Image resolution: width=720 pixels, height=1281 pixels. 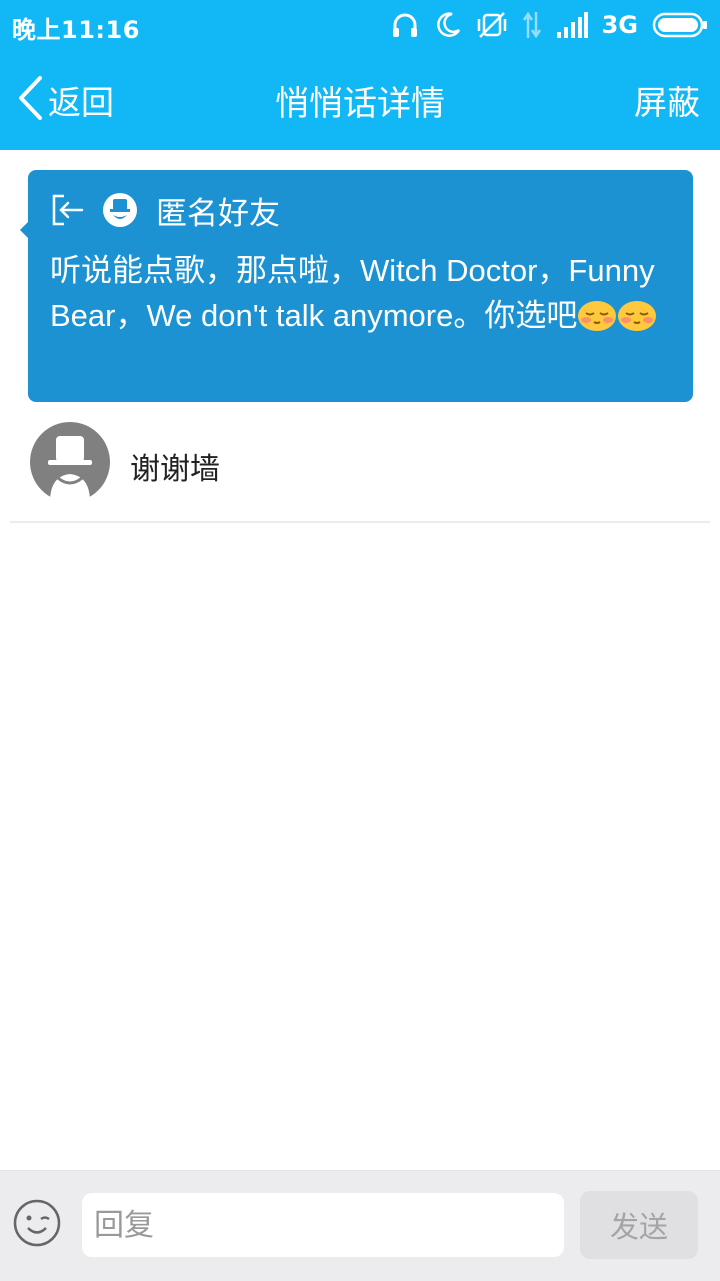 What do you see at coordinates (448, 25) in the screenshot?
I see `moon-icon` at bounding box center [448, 25].